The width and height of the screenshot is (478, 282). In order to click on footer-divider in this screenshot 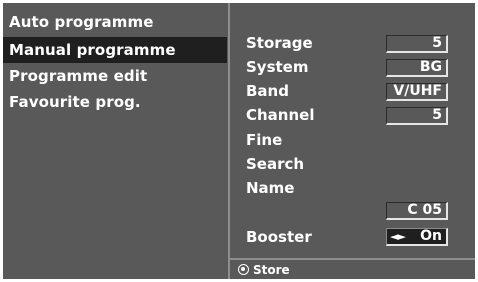, I will do `click(352, 259)`.